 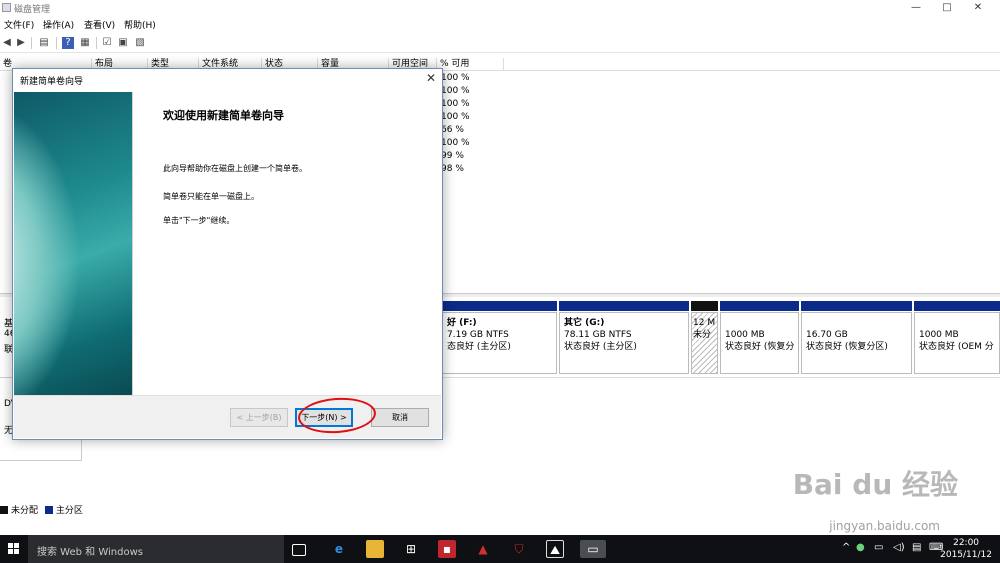 I want to click on start-button, so click(x=14, y=549).